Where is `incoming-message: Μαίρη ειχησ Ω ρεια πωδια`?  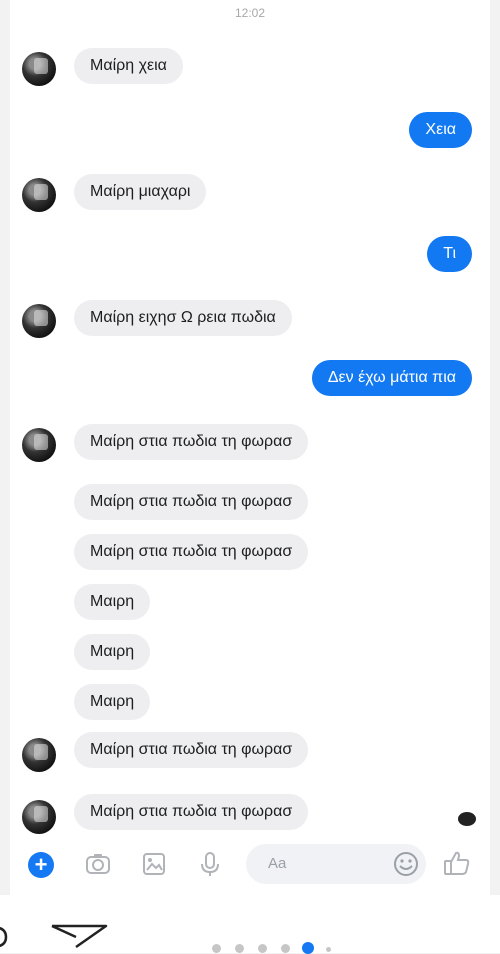 incoming-message: Μαίρη ειχησ Ω ρεια πωδια is located at coordinates (183, 318).